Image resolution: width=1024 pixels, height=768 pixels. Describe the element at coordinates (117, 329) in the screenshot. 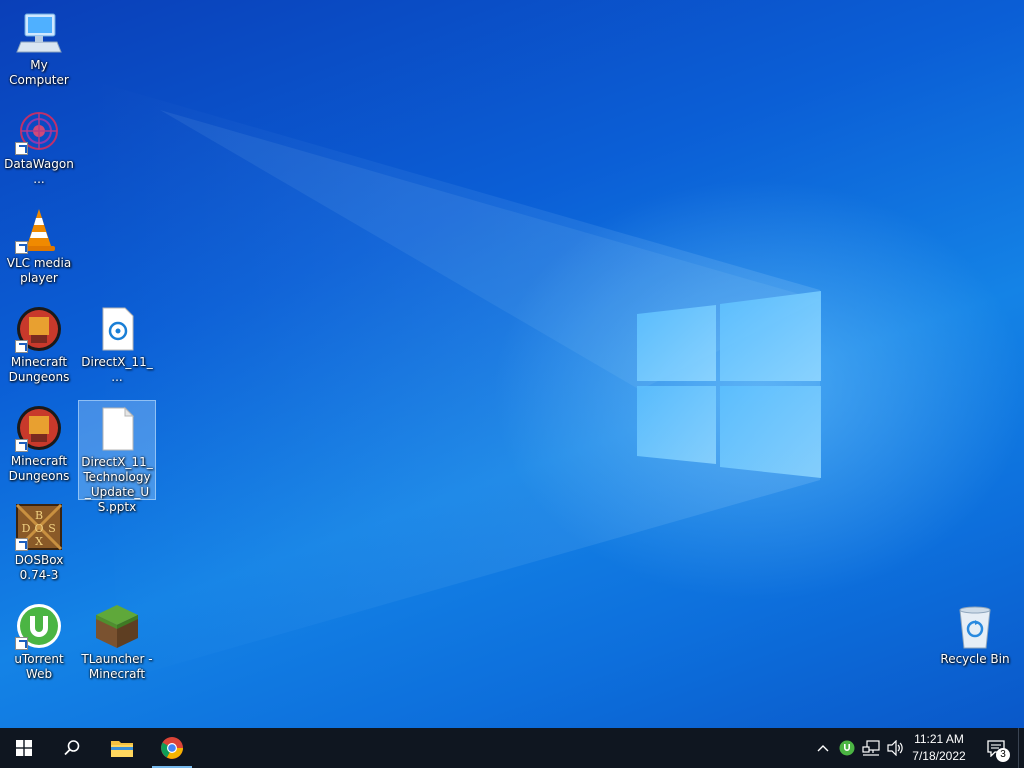

I see `media-file-icon` at that location.